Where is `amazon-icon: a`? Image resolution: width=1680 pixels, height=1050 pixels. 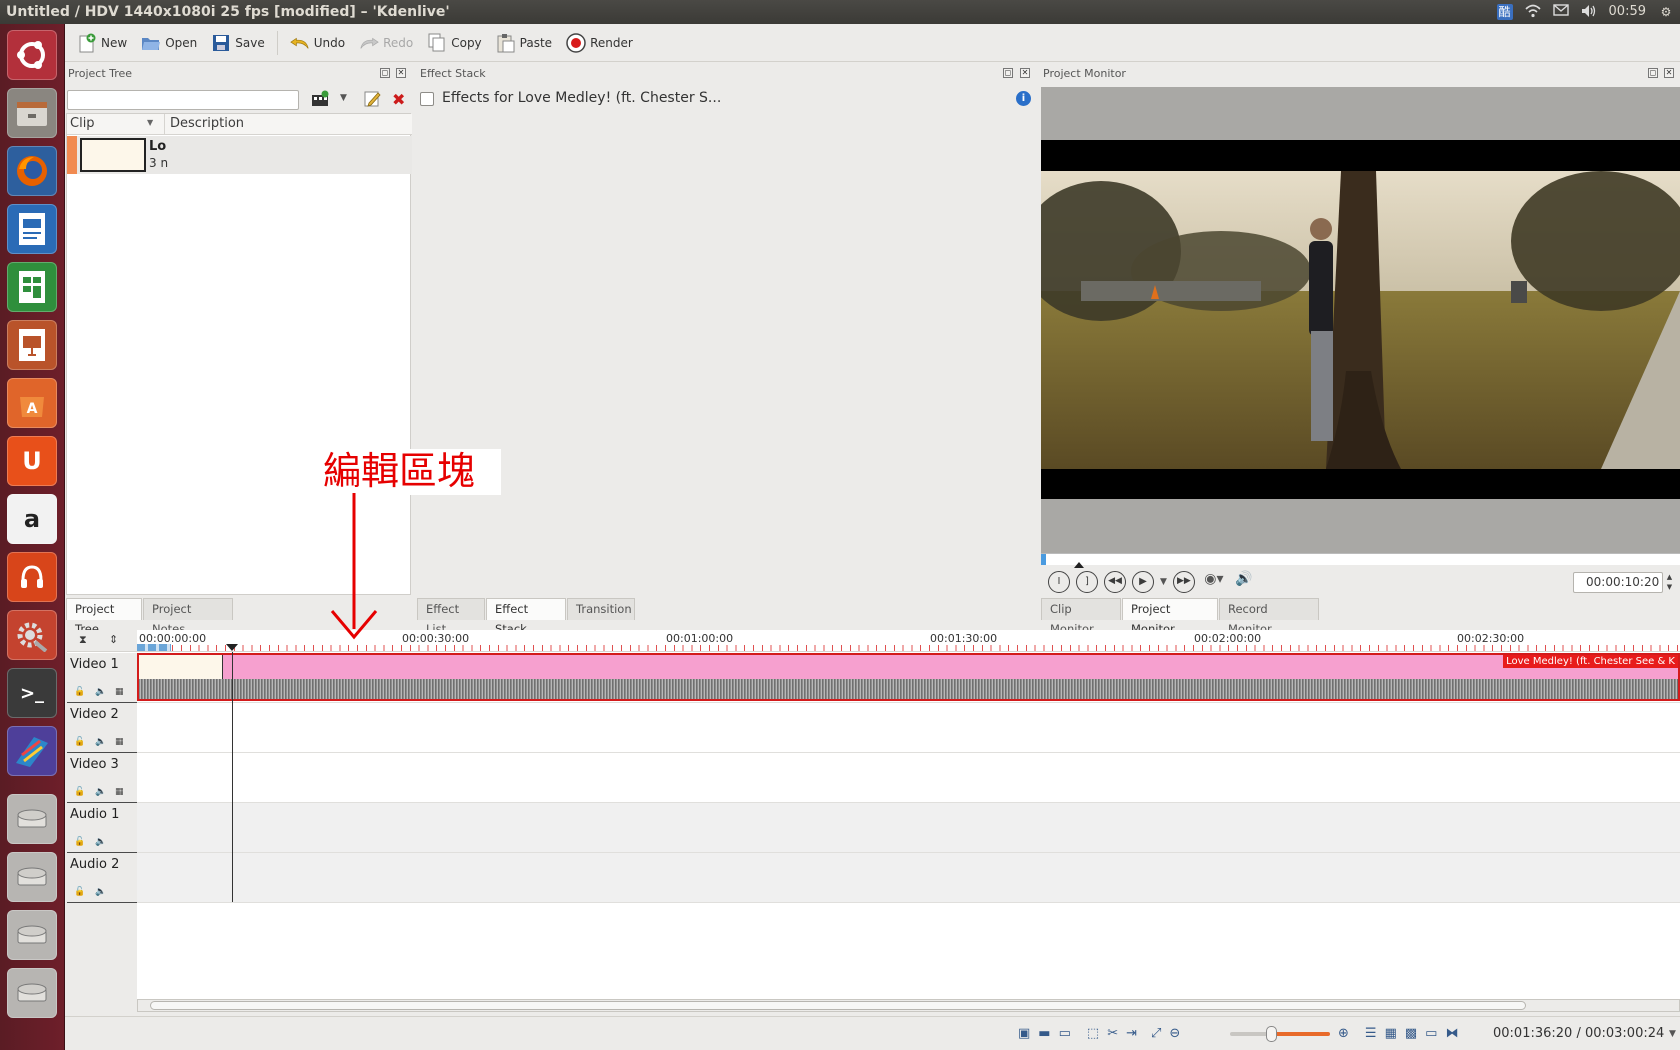 amazon-icon: a is located at coordinates (32, 519).